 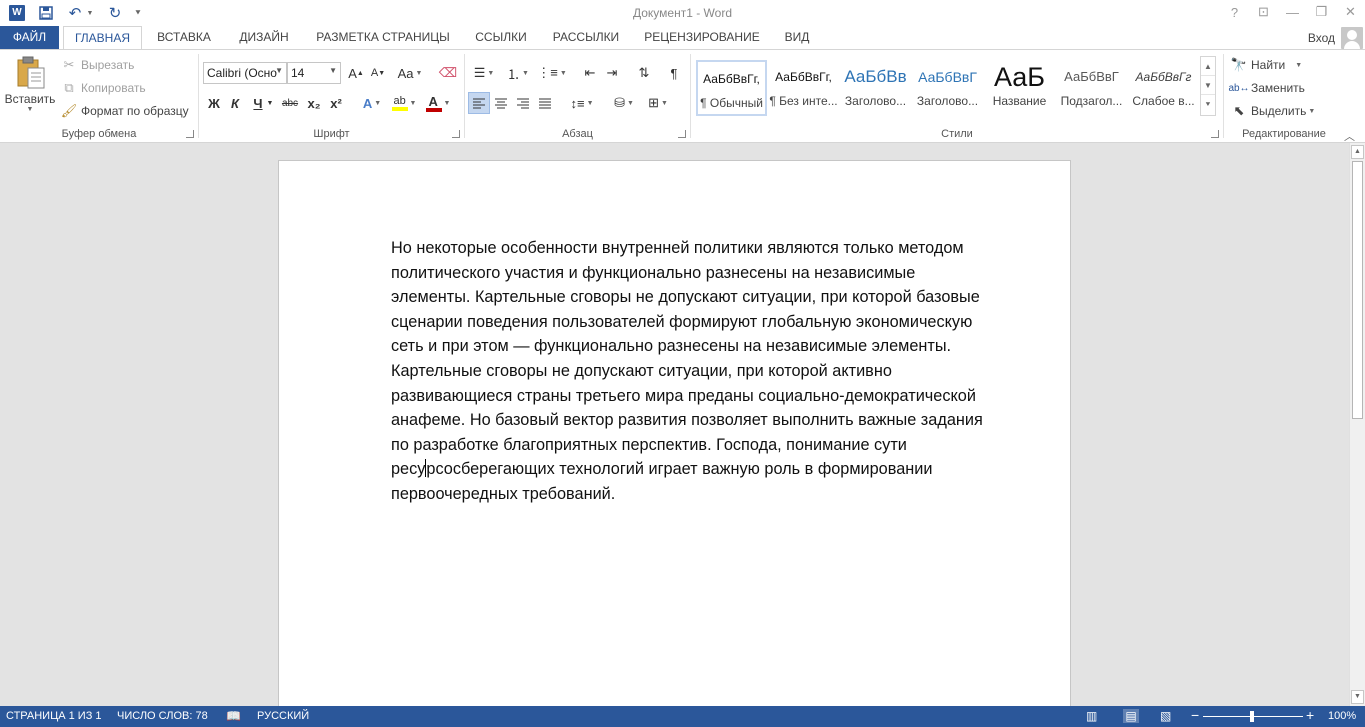 What do you see at coordinates (404, 103) in the screenshot?
I see `highlight-button: ab ▼` at bounding box center [404, 103].